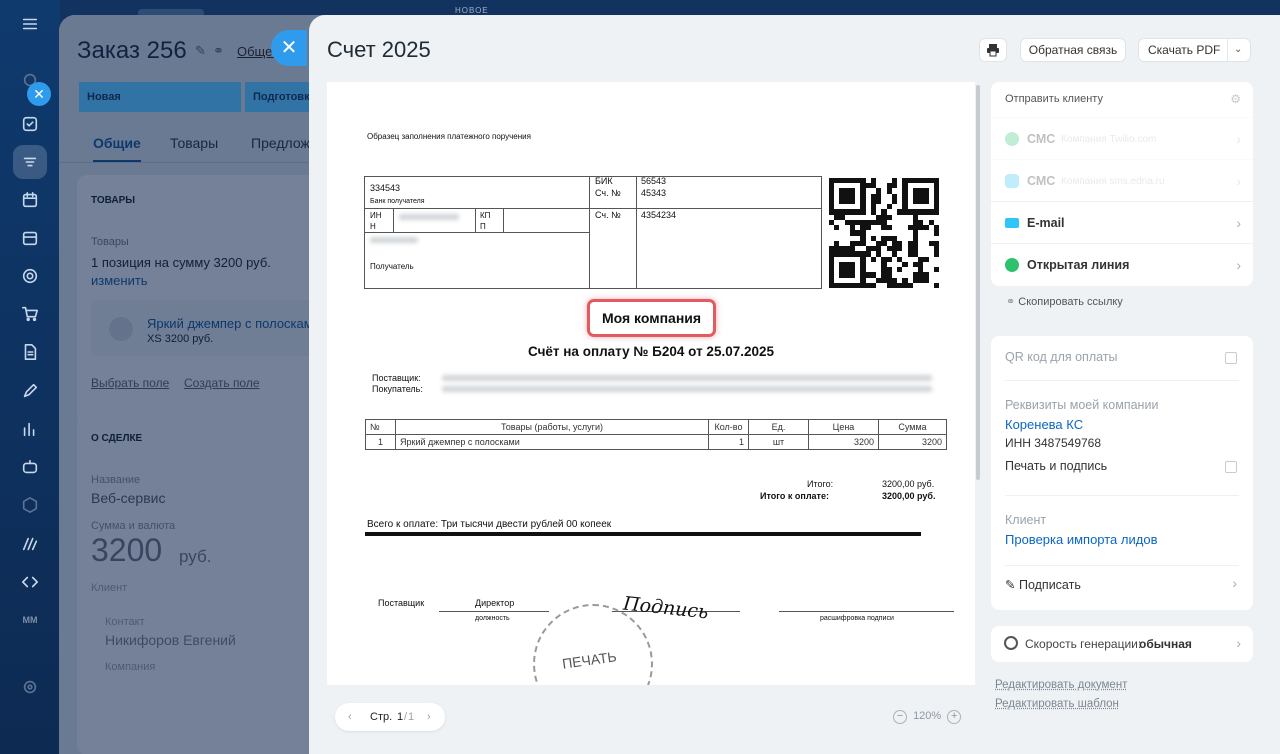 Image resolution: width=1280 pixels, height=754 pixels. Describe the element at coordinates (30, 467) in the screenshot. I see `robot-icon` at that location.